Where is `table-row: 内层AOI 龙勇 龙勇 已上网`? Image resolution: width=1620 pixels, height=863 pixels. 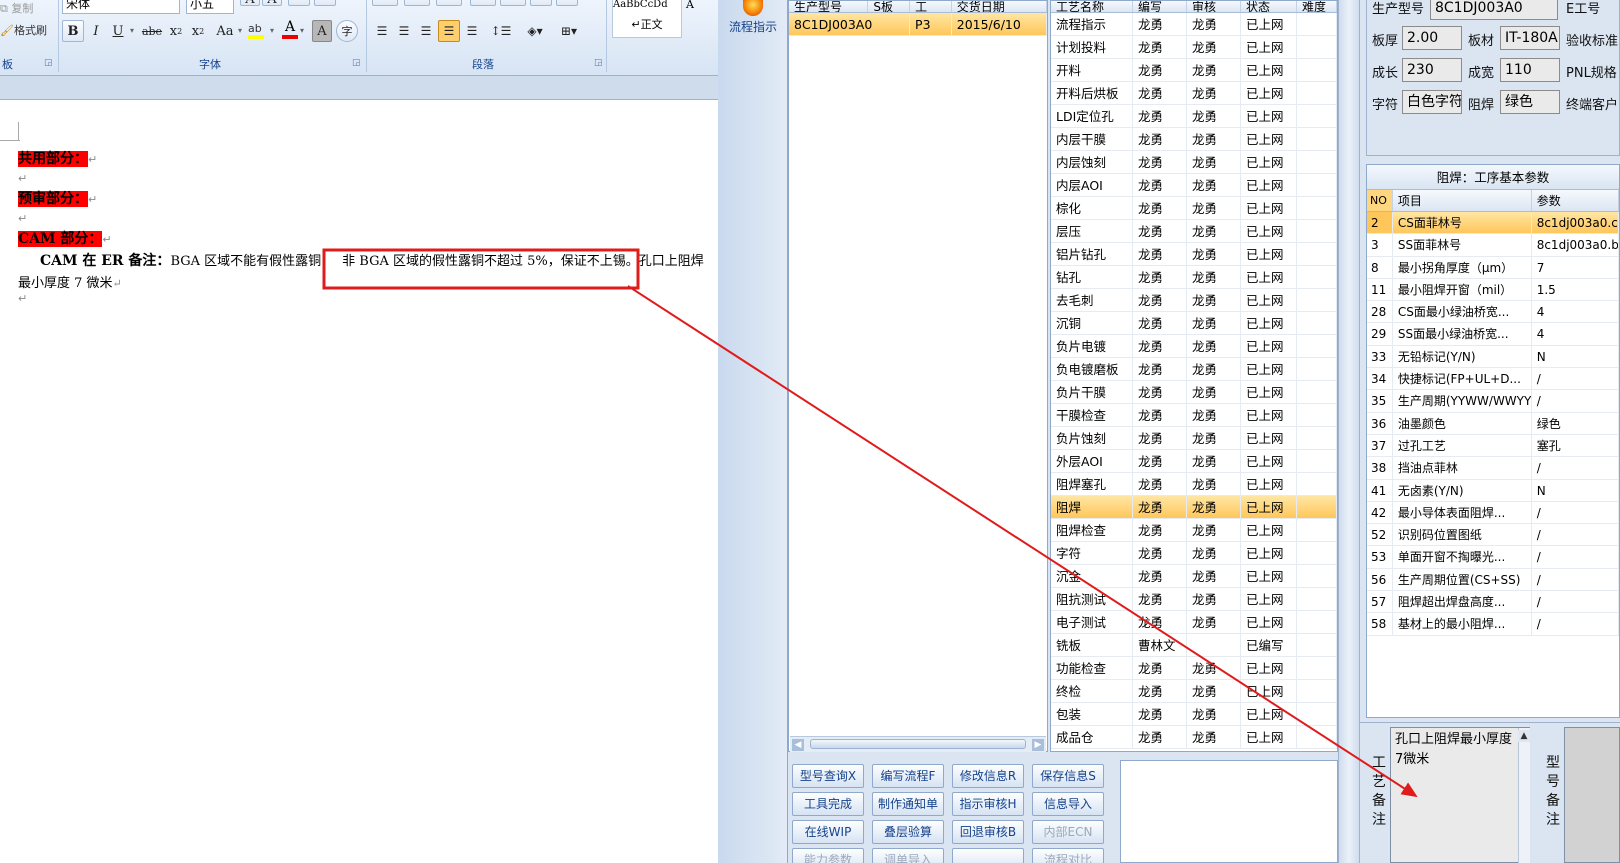 table-row: 内层AOI 龙勇 龙勇 已上网 is located at coordinates (1194, 185).